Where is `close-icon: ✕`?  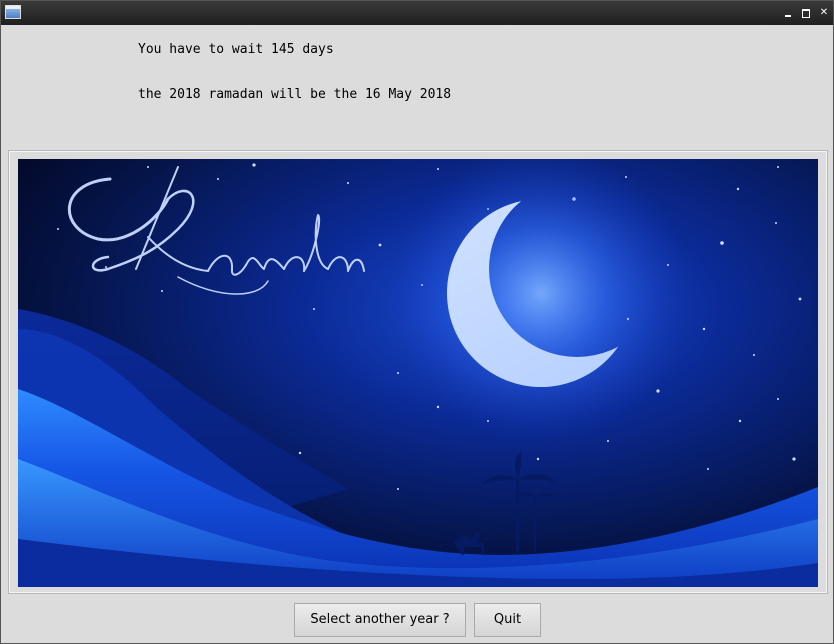
close-icon: ✕ is located at coordinates (824, 12).